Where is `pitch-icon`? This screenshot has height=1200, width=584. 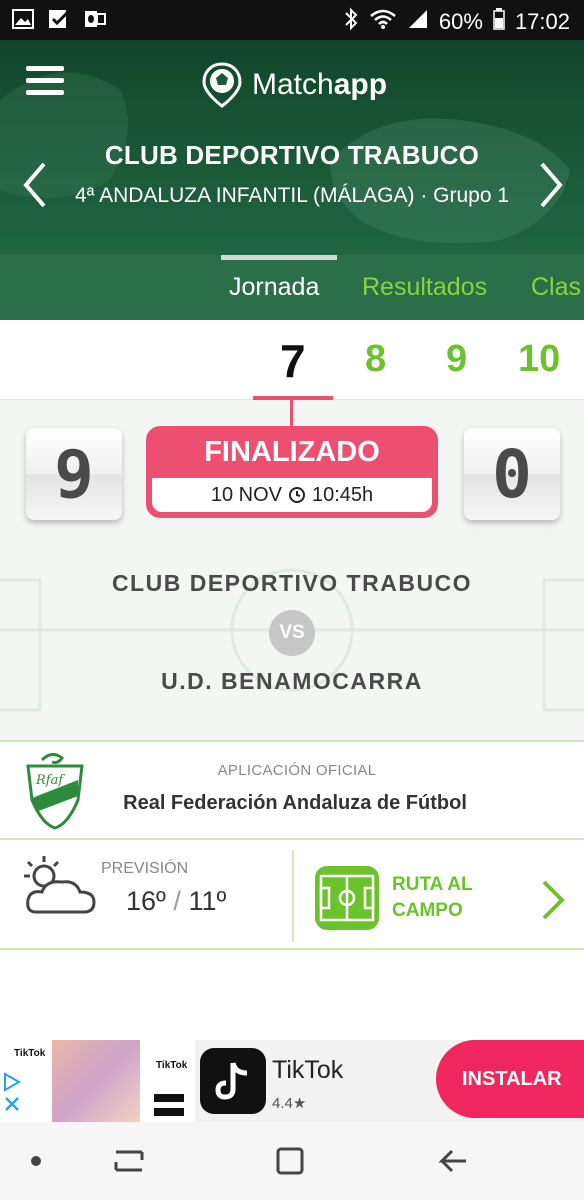
pitch-icon is located at coordinates (347, 898).